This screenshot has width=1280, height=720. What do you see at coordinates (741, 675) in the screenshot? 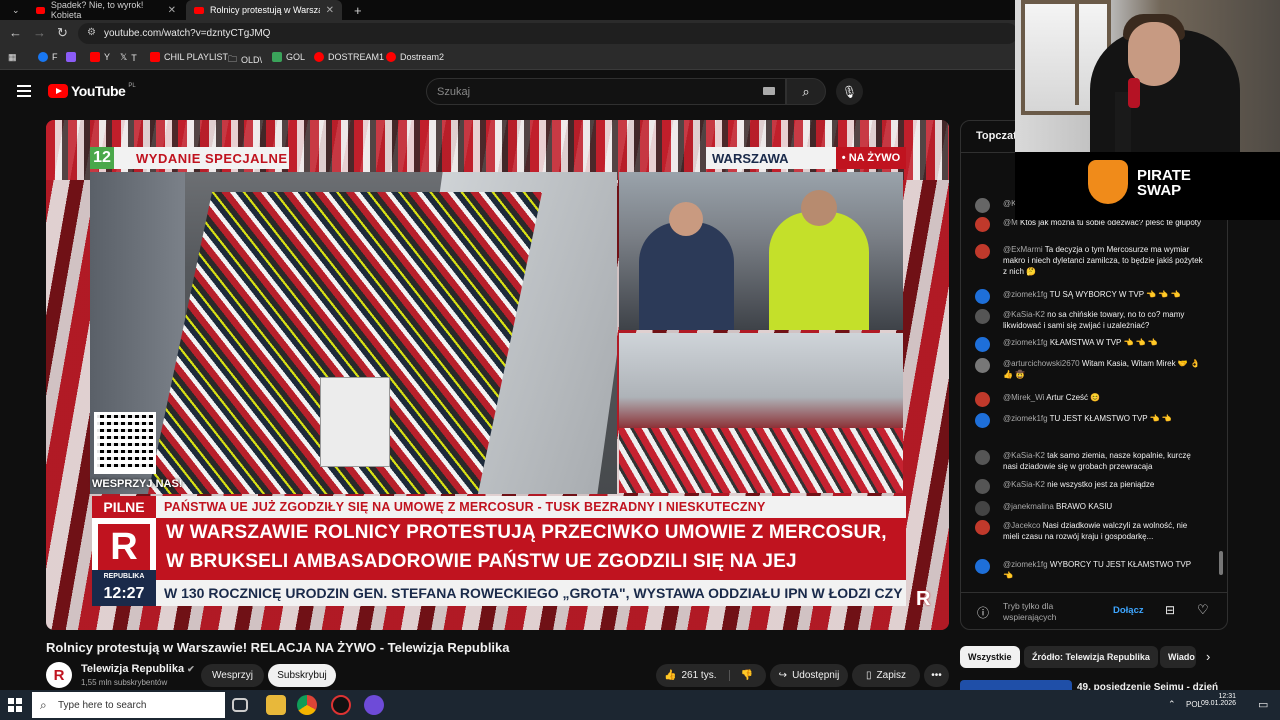
I see `thumbs-down-icon: 👎` at bounding box center [741, 675].